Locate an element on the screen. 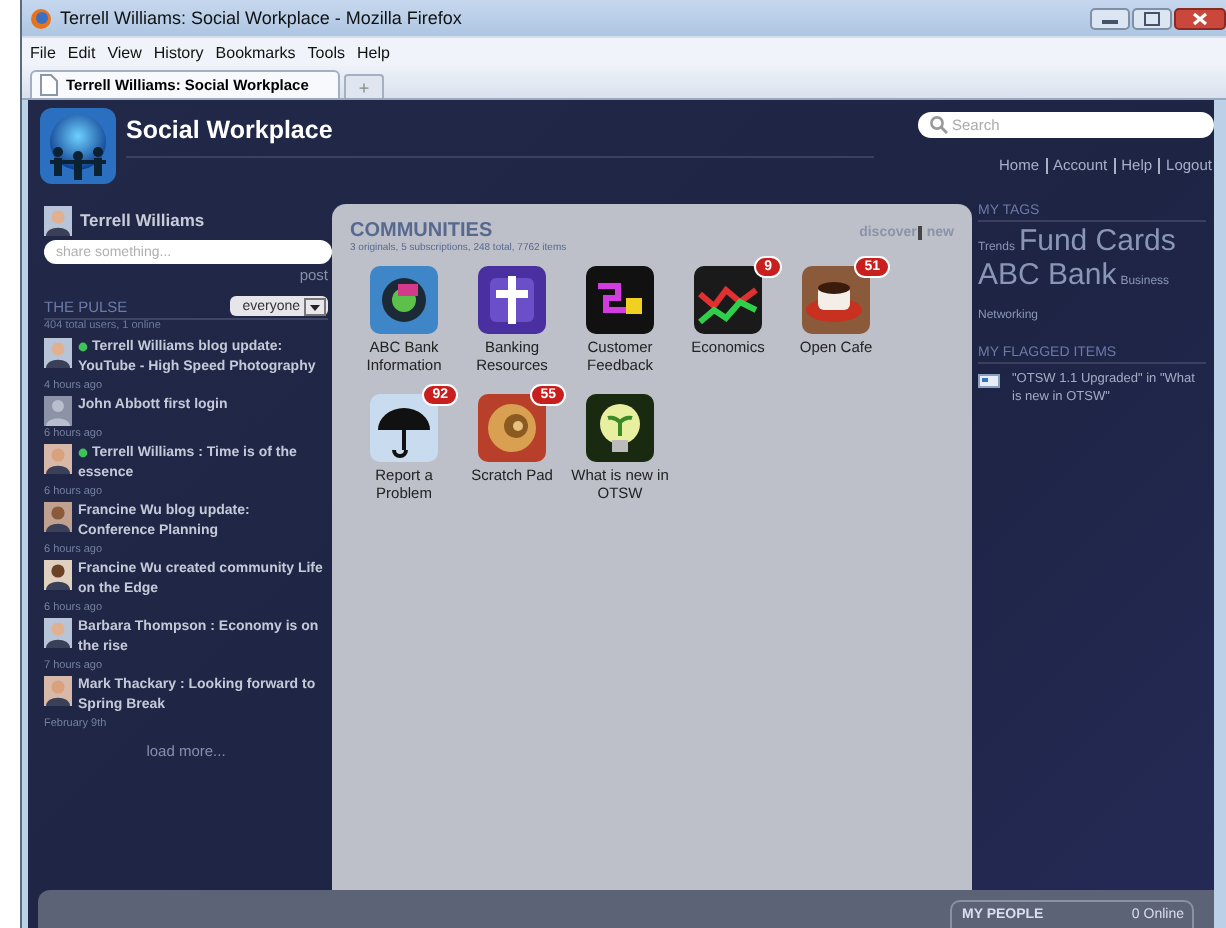  menu-item: Edit is located at coordinates (81, 52).